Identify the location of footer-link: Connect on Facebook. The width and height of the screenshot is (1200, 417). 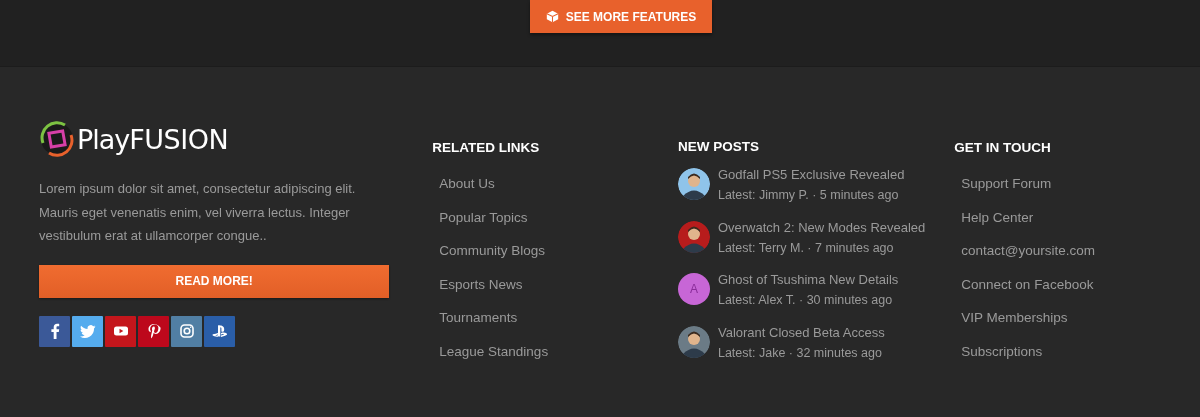
(1080, 284).